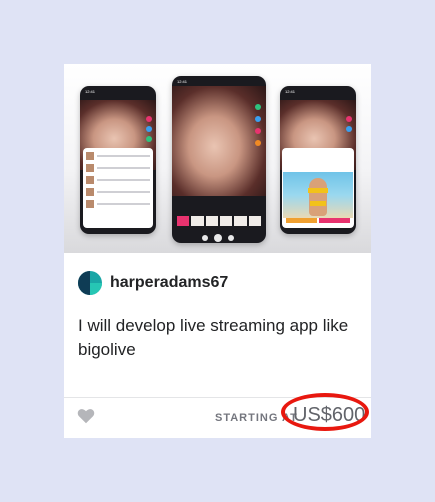 Image resolution: width=435 pixels, height=502 pixels. I want to click on carousel-dots, so click(218, 238).